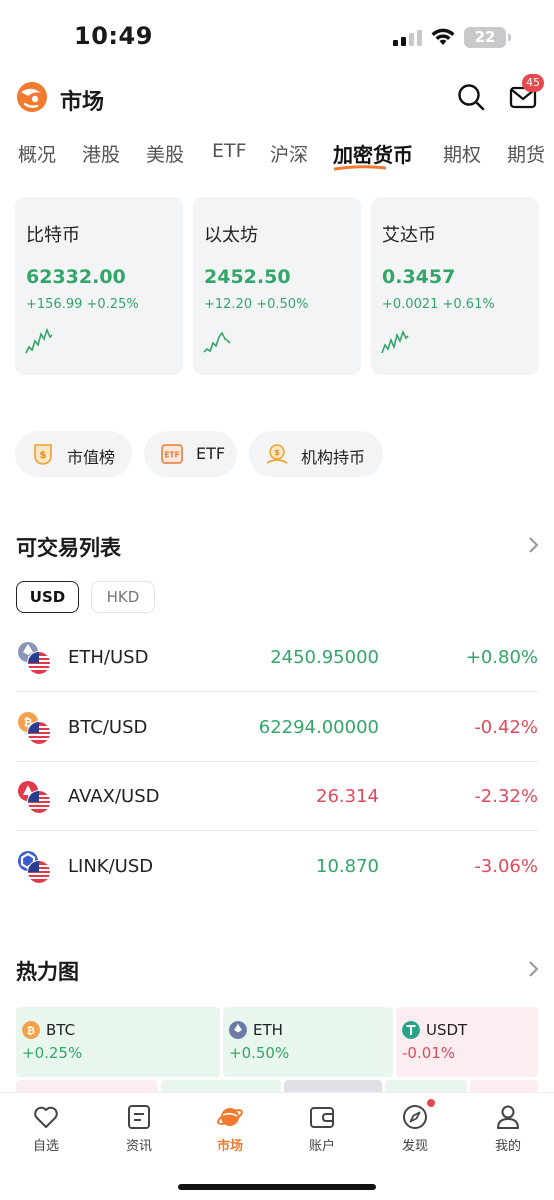 This screenshot has height=1200, width=554. Describe the element at coordinates (256, 304) in the screenshot. I see `coin-change: +12.20 +0.50%` at that location.